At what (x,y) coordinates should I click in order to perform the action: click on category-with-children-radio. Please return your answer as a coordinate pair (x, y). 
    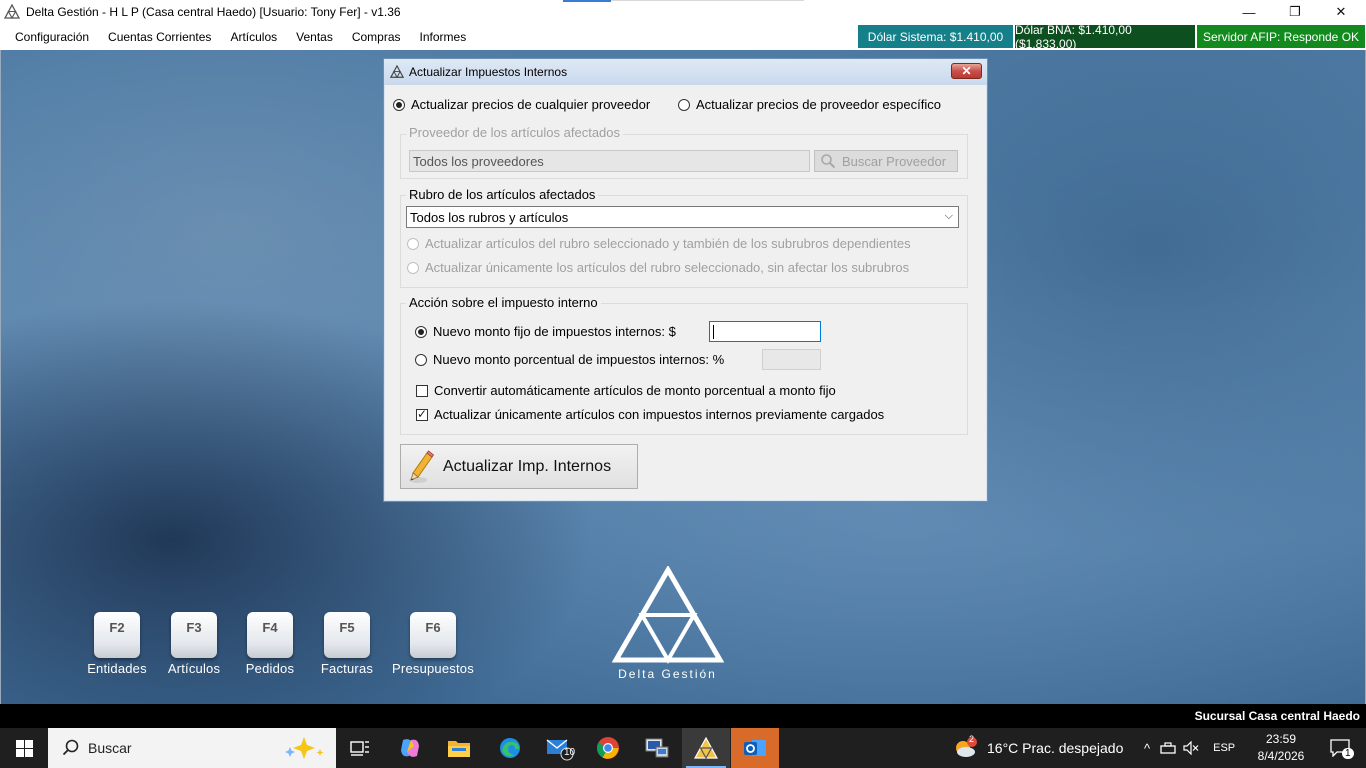
    Looking at the image, I should click on (413, 243).